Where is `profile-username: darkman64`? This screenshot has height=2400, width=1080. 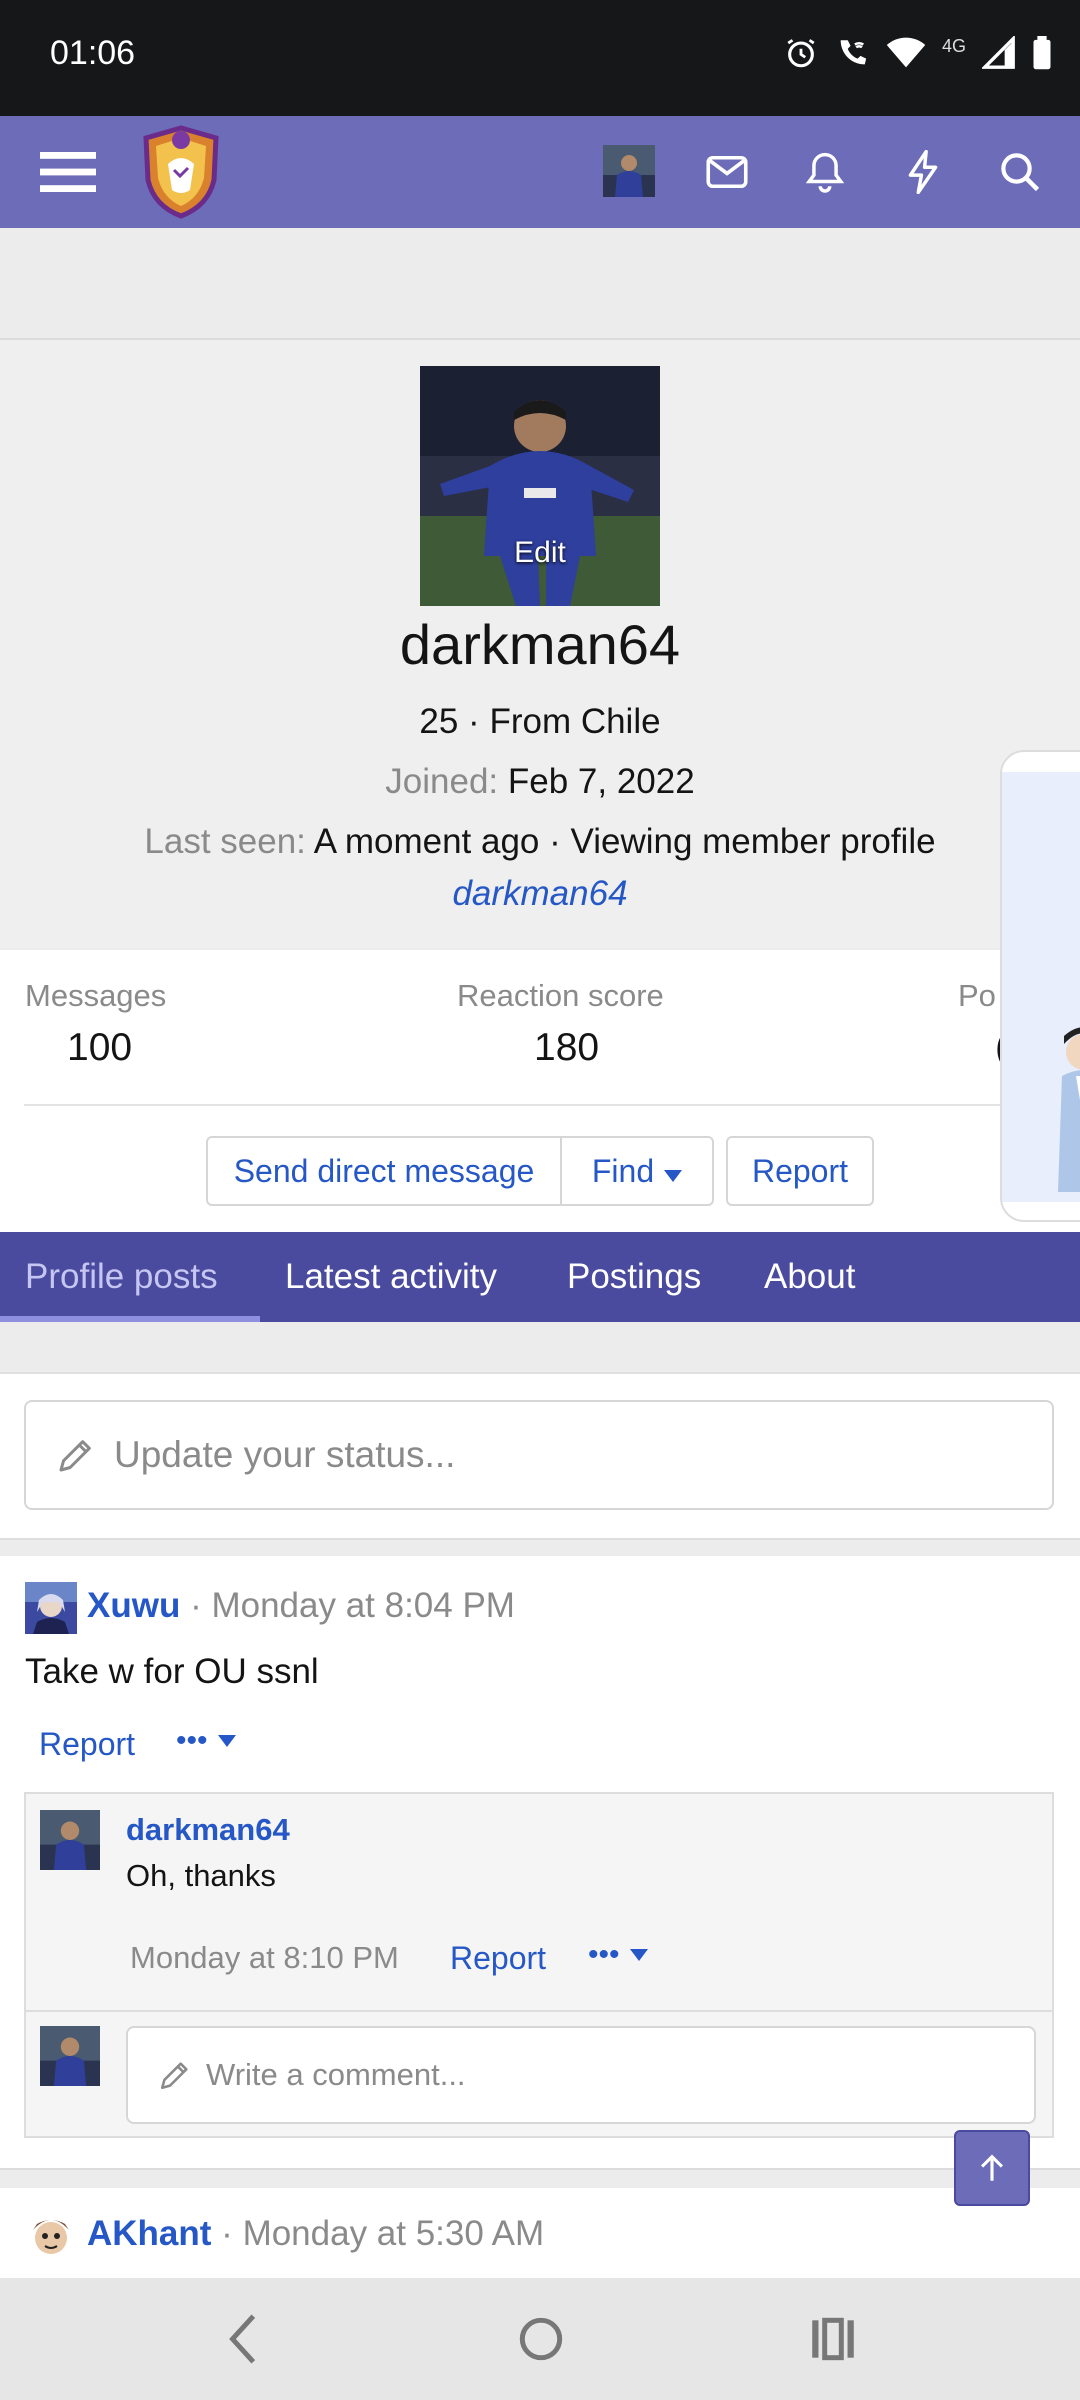 profile-username: darkman64 is located at coordinates (540, 644).